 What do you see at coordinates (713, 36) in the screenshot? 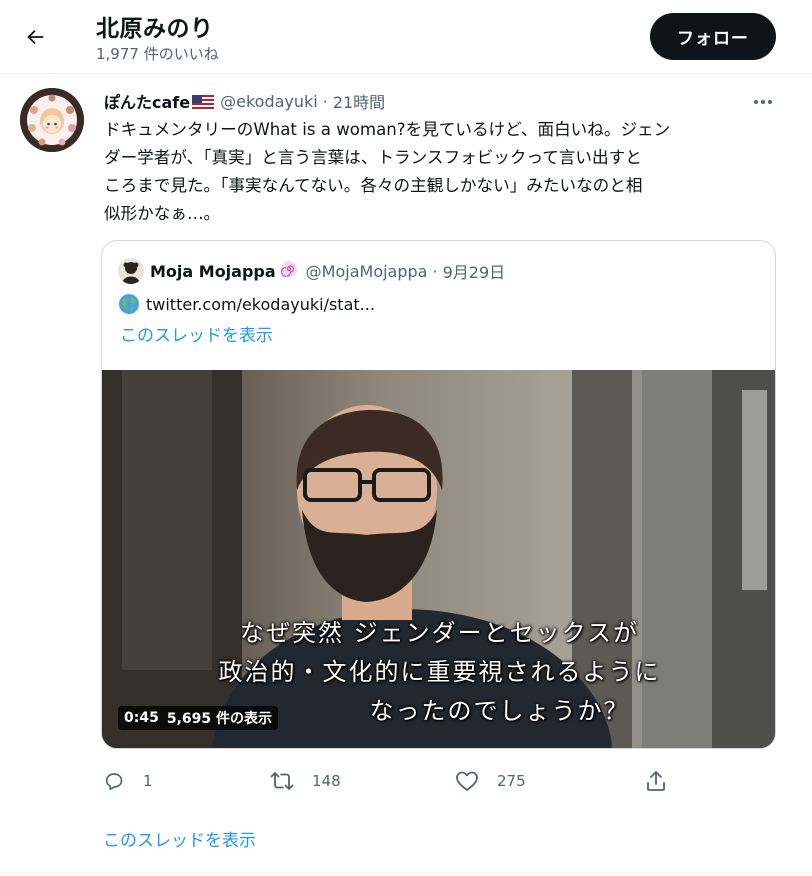
I see `follow-button: フォロー` at bounding box center [713, 36].